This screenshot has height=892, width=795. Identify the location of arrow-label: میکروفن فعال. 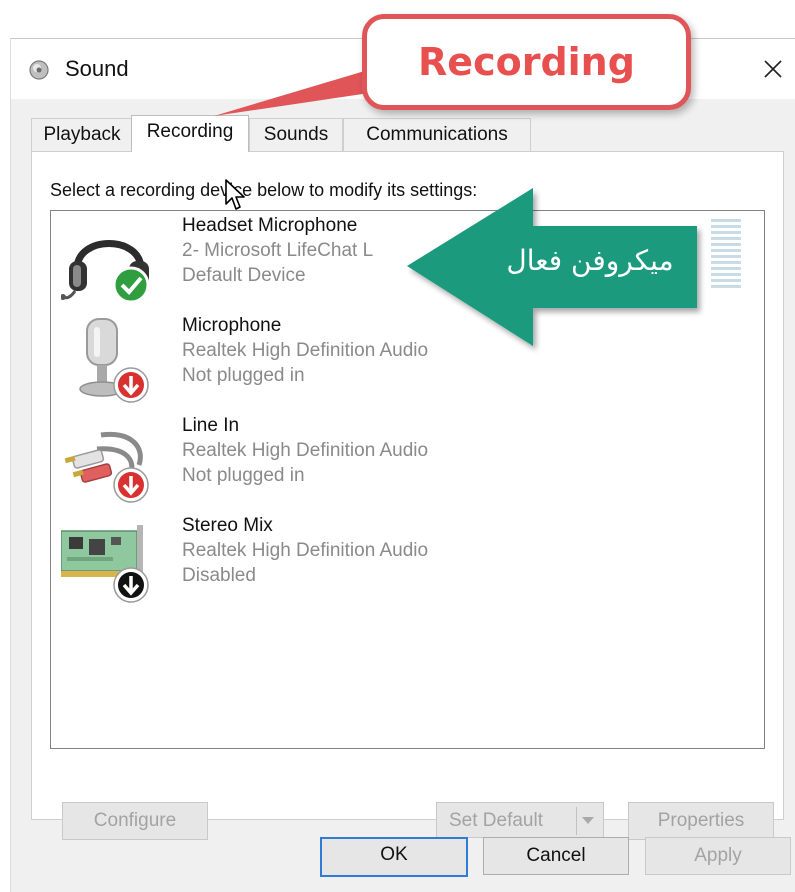
(590, 260).